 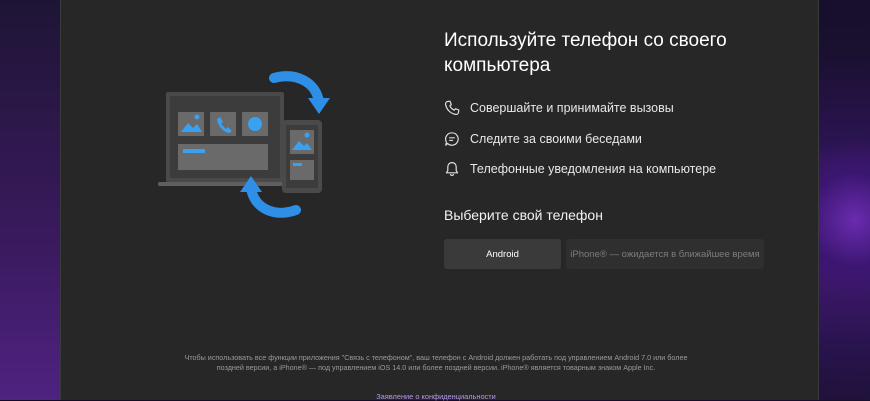 What do you see at coordinates (223, 124) in the screenshot?
I see `tile-phone` at bounding box center [223, 124].